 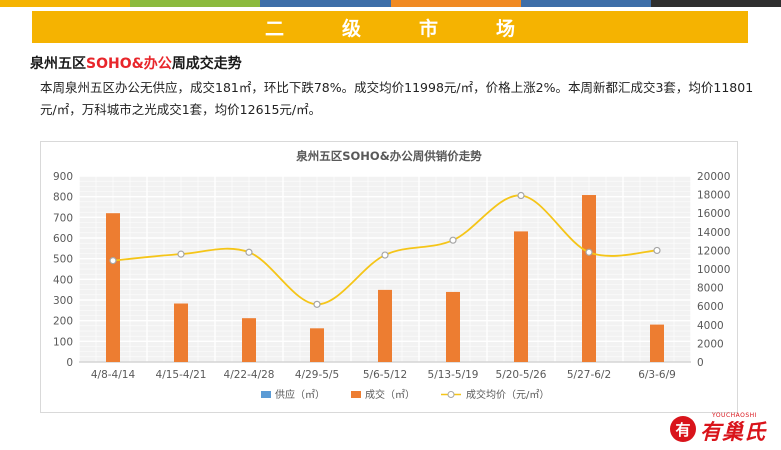 What do you see at coordinates (63, 239) in the screenshot?
I see `y-left-tick-label: 600` at bounding box center [63, 239].